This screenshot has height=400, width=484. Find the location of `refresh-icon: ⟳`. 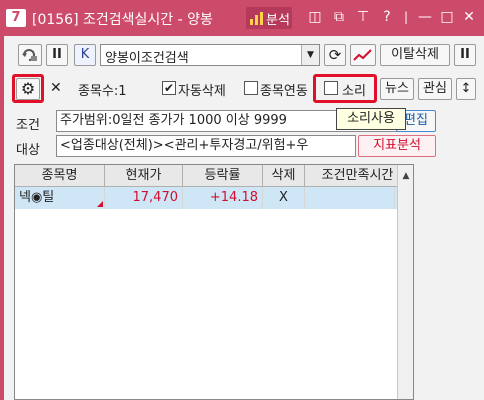

refresh-icon: ⟳ is located at coordinates (335, 55).